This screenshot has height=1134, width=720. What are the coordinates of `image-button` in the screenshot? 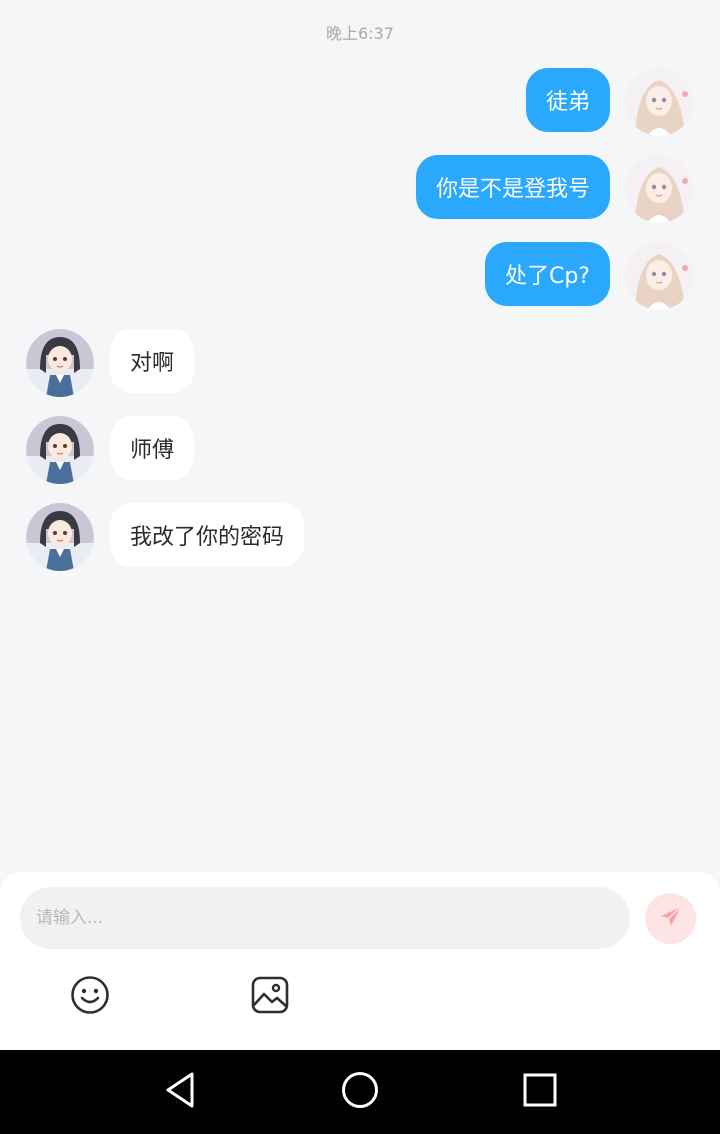 It's located at (270, 997).